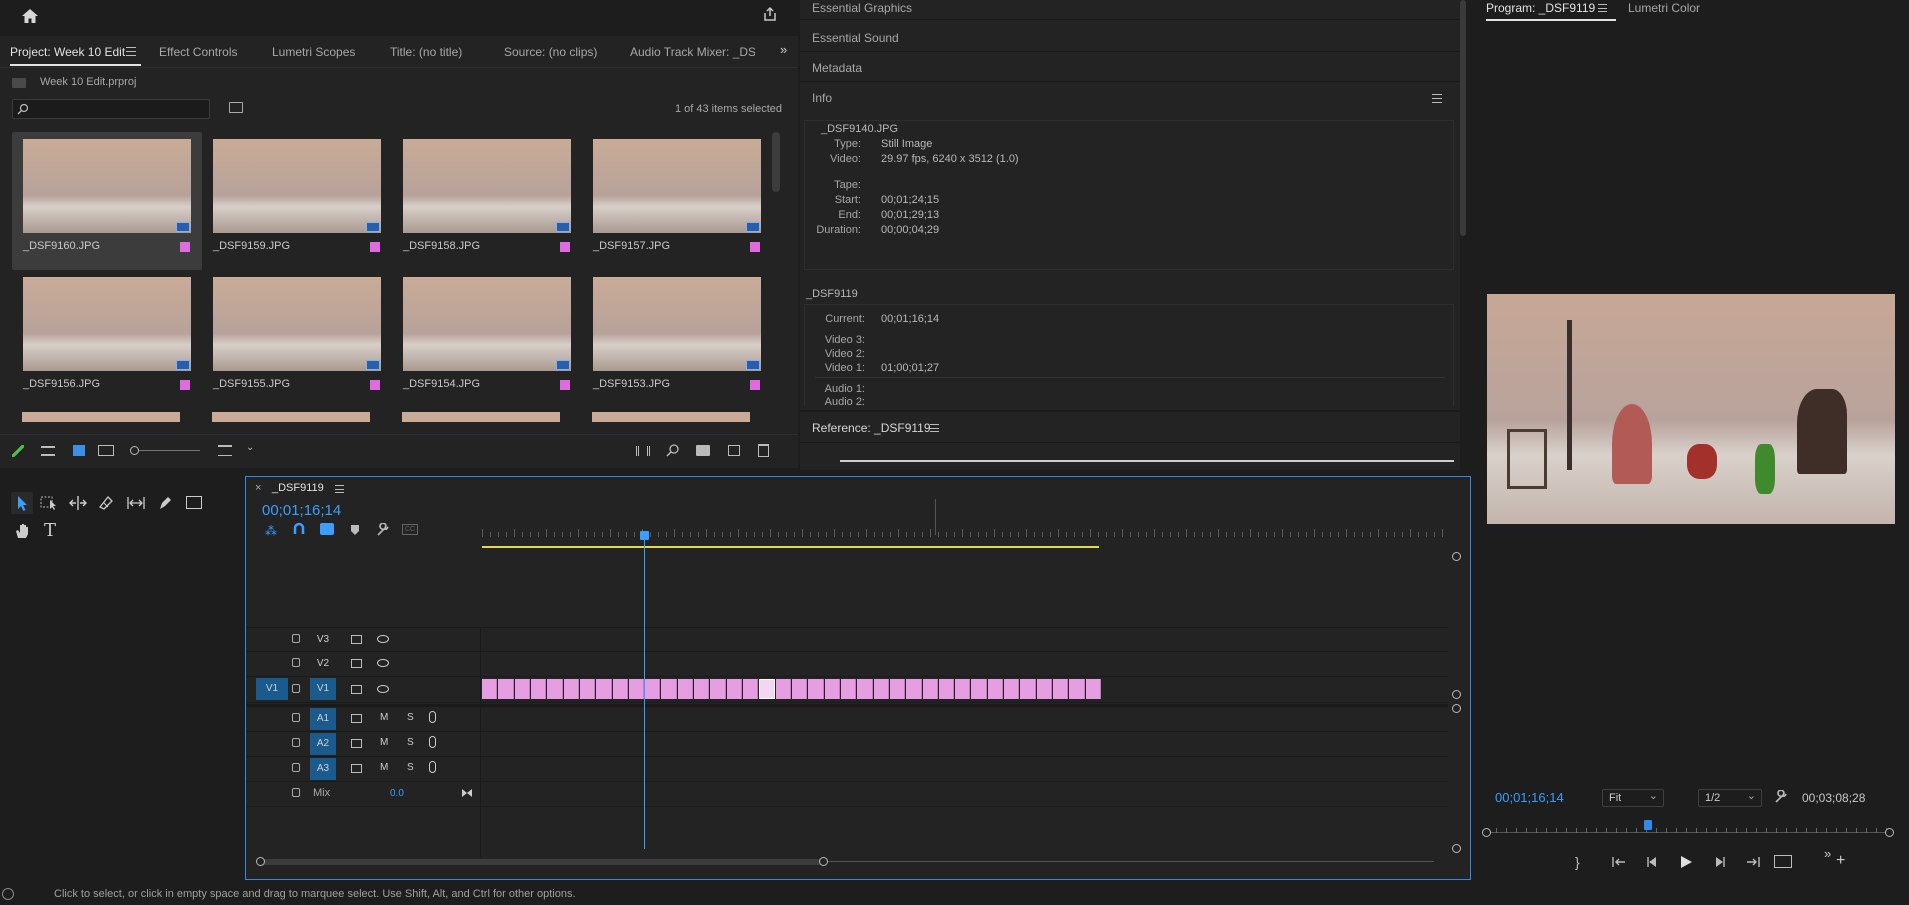  I want to click on search-field, so click(111, 109).